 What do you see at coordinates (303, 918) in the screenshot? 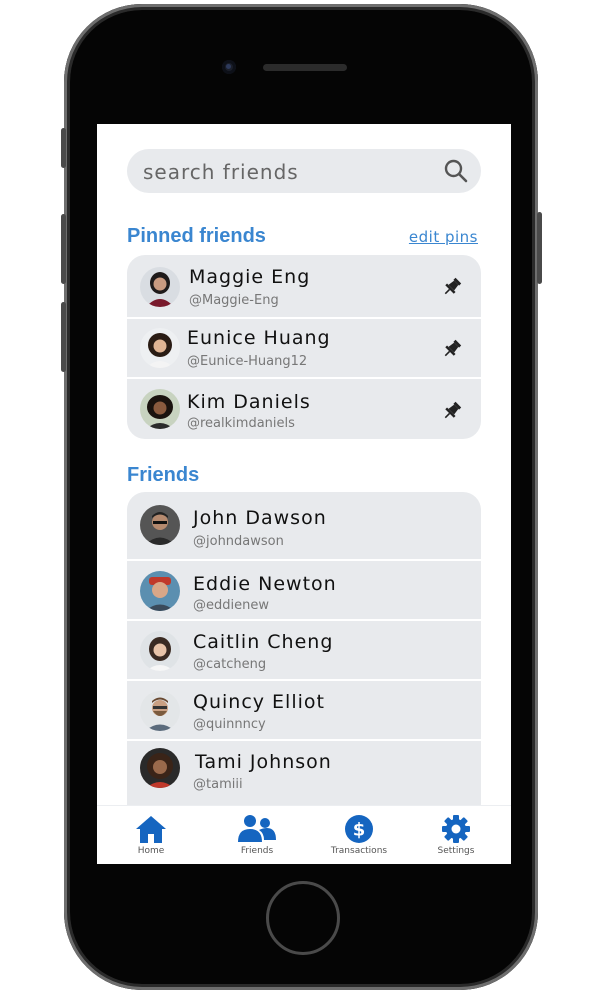
I see `home-hardware-button` at bounding box center [303, 918].